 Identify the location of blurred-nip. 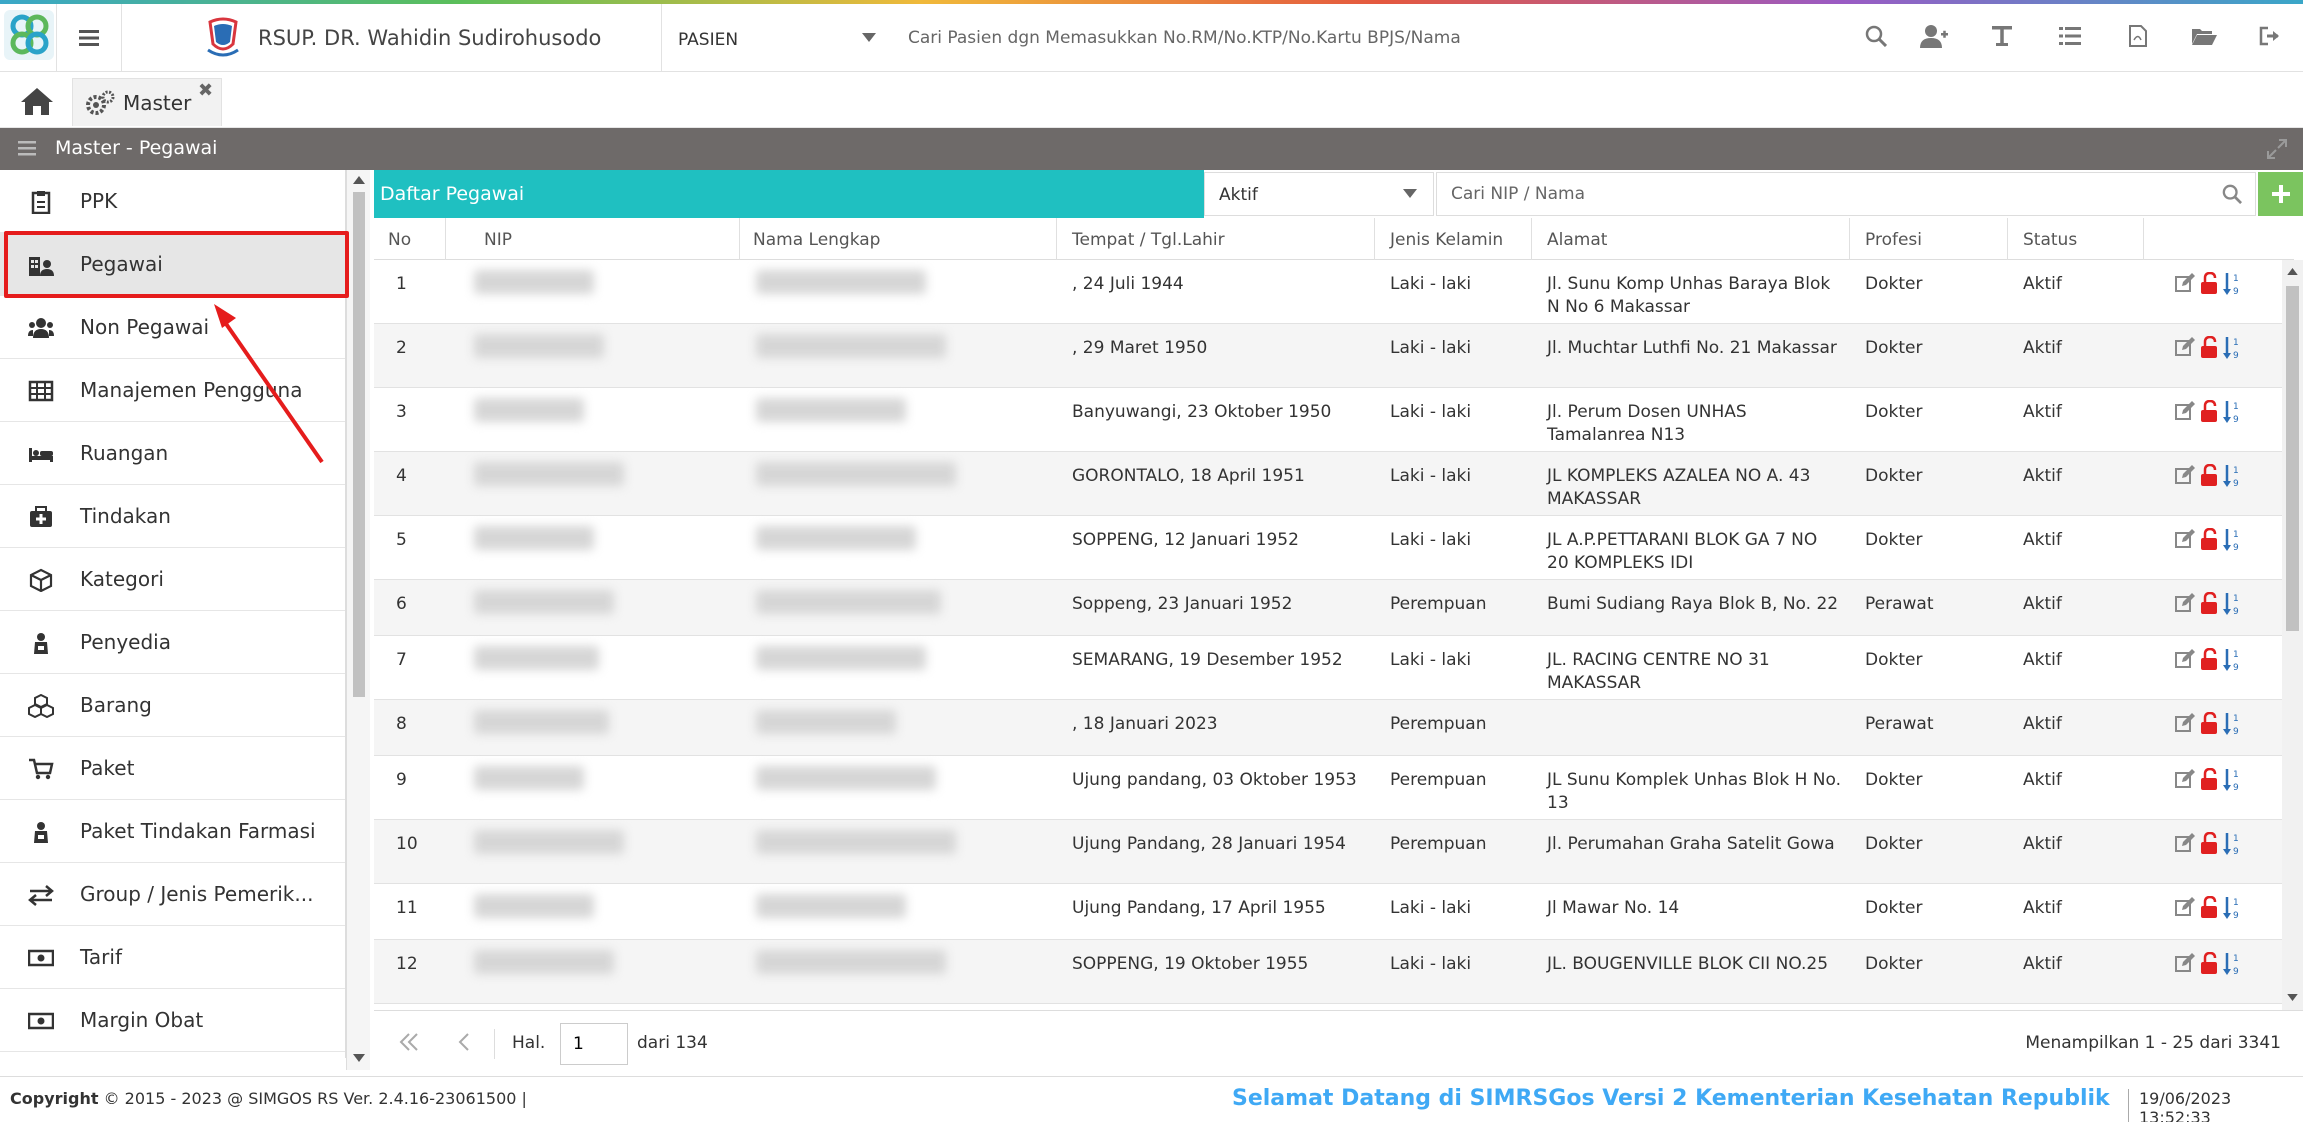
(544, 602).